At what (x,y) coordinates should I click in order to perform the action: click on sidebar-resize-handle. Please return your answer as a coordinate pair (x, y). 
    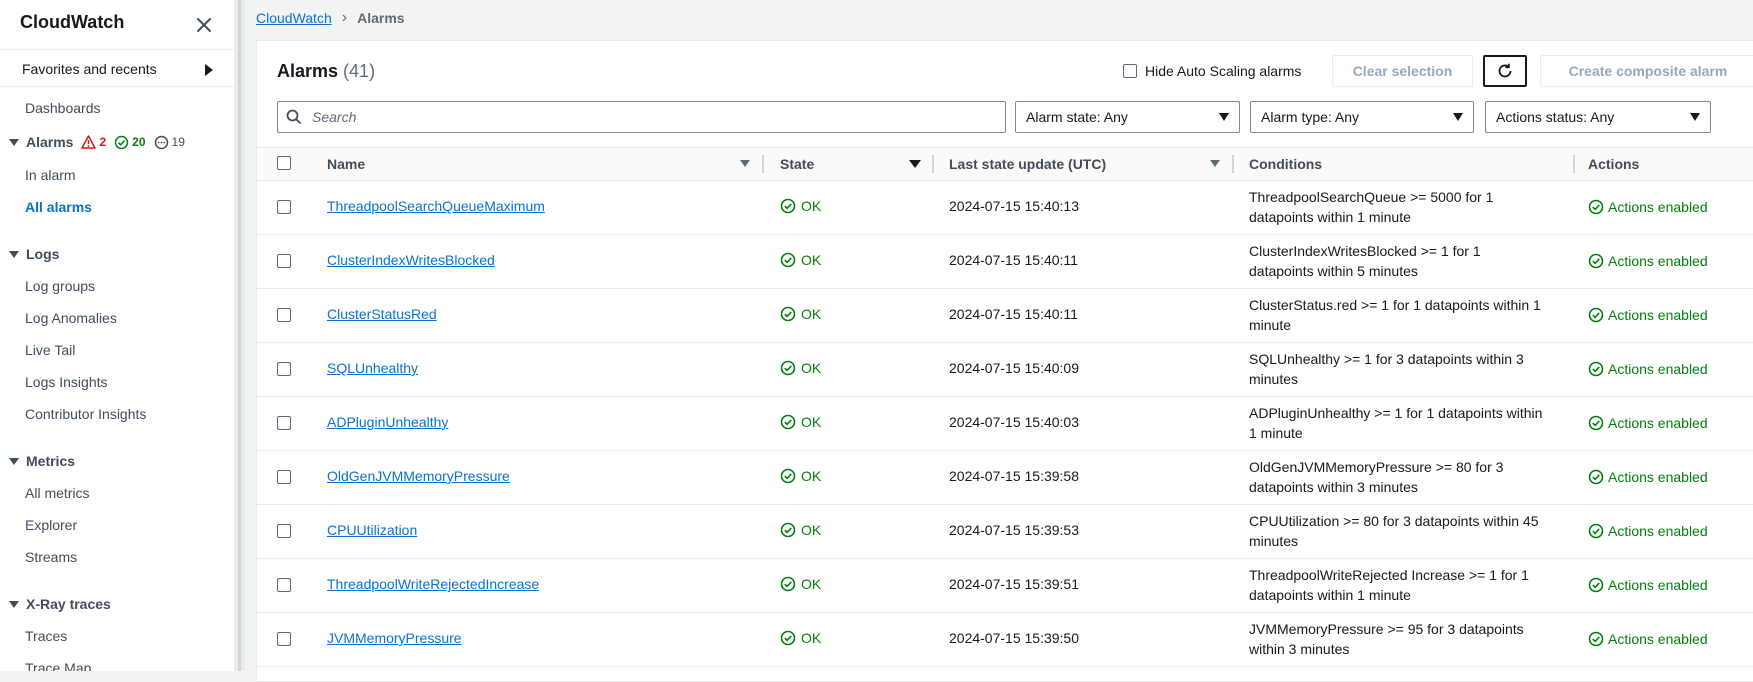
    Looking at the image, I should click on (239, 335).